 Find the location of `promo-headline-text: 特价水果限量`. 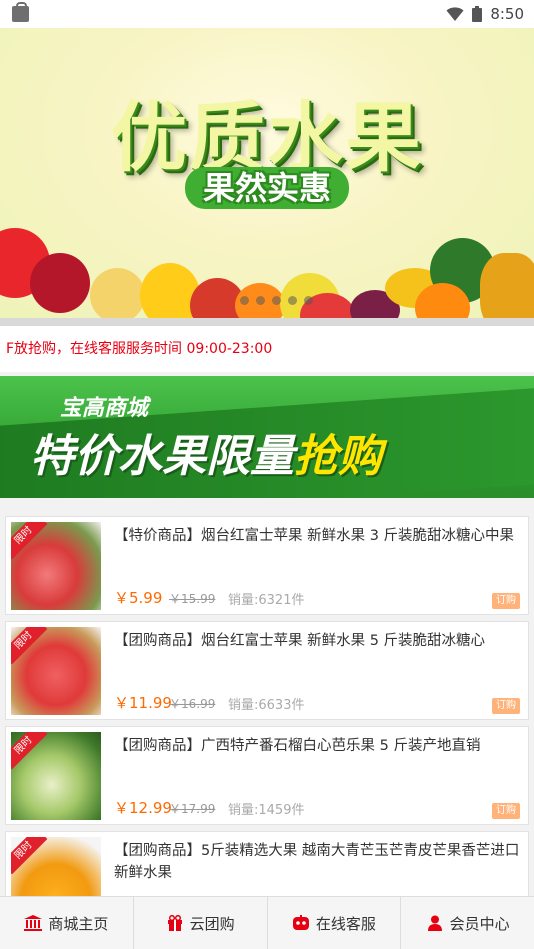

promo-headline-text: 特价水果限量 is located at coordinates (162, 456).